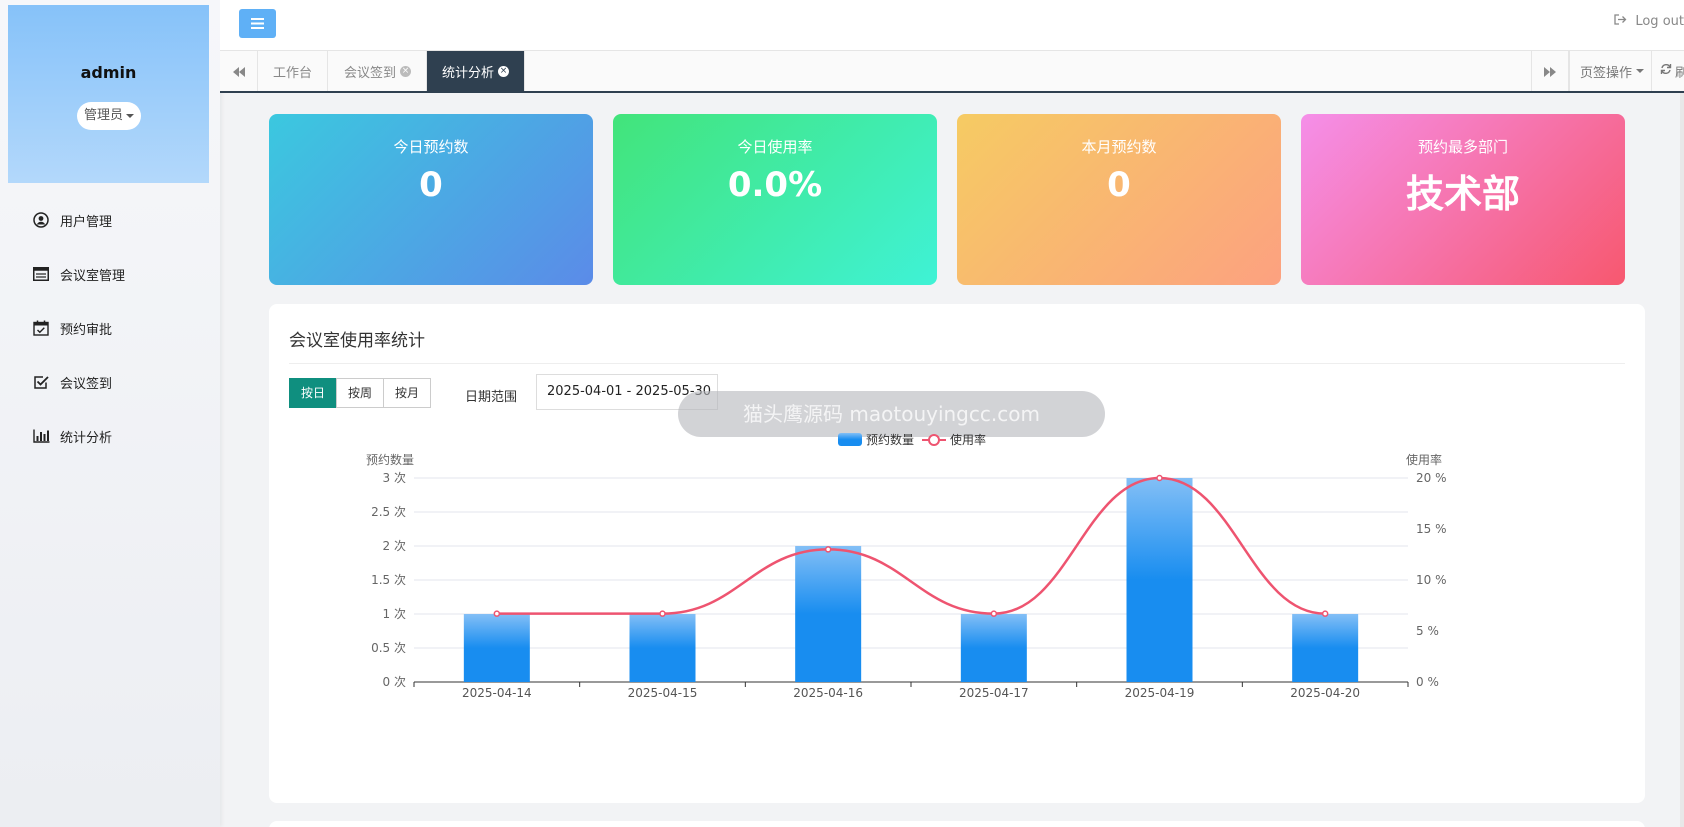 Image resolution: width=1684 pixels, height=827 pixels. Describe the element at coordinates (934, 440) in the screenshot. I see `legend-line-marker` at that location.